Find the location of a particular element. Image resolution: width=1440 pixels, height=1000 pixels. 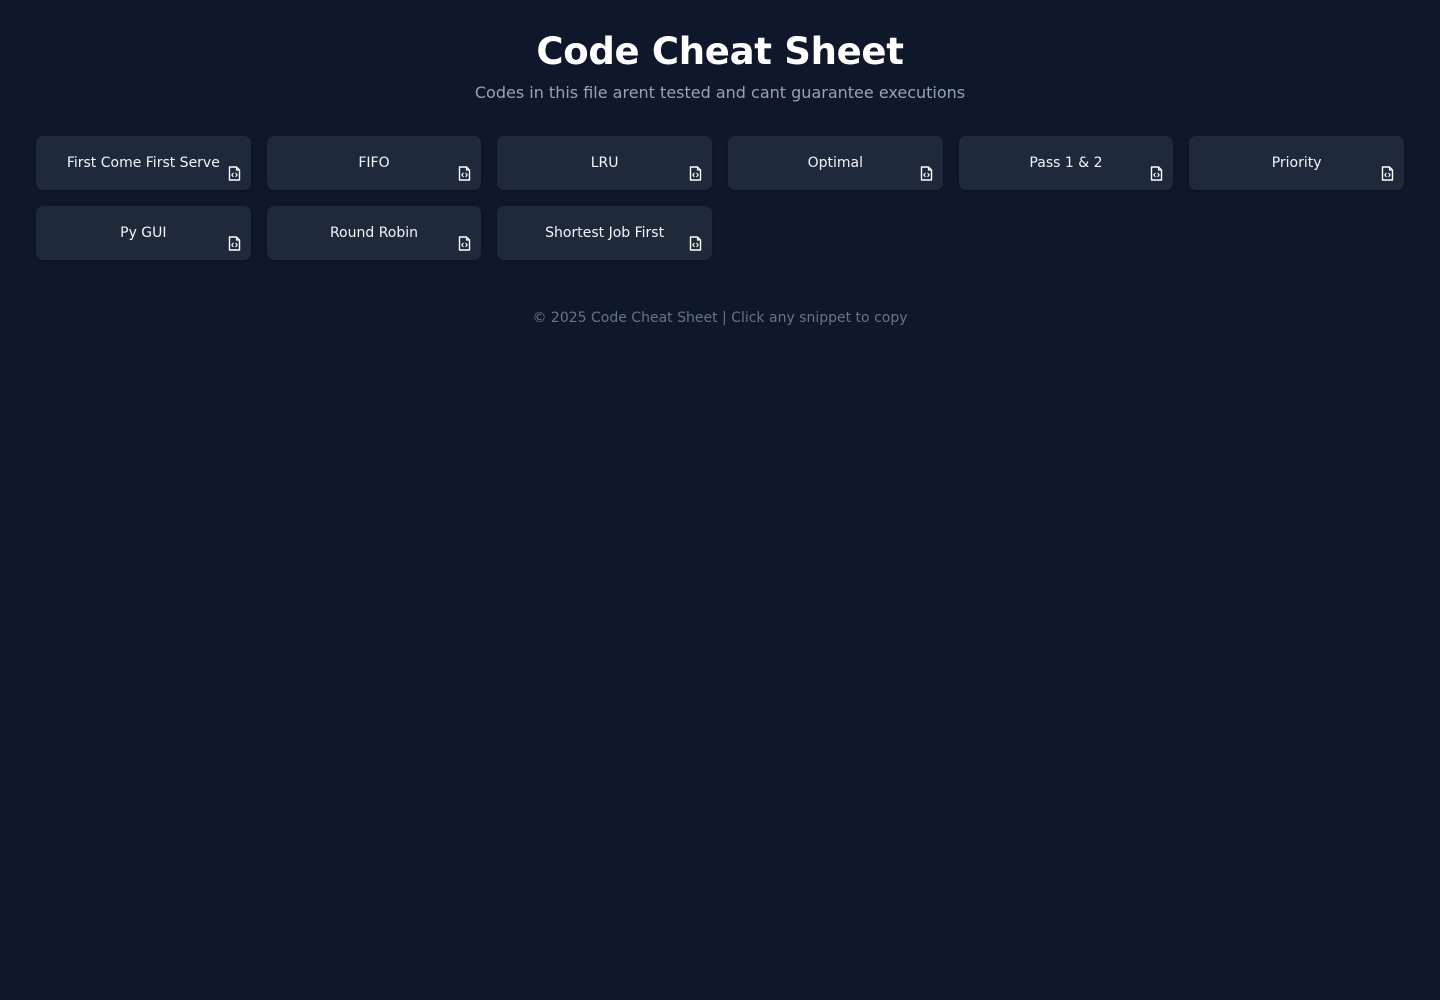

snippet-card-round-robin: Round Robin is located at coordinates (374, 233).